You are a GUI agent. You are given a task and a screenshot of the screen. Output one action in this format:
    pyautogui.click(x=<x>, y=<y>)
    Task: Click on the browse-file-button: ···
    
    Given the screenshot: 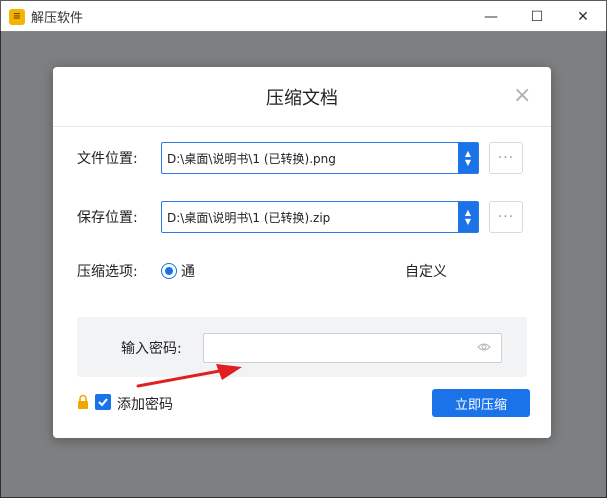 What is the action you would take?
    pyautogui.click(x=506, y=158)
    